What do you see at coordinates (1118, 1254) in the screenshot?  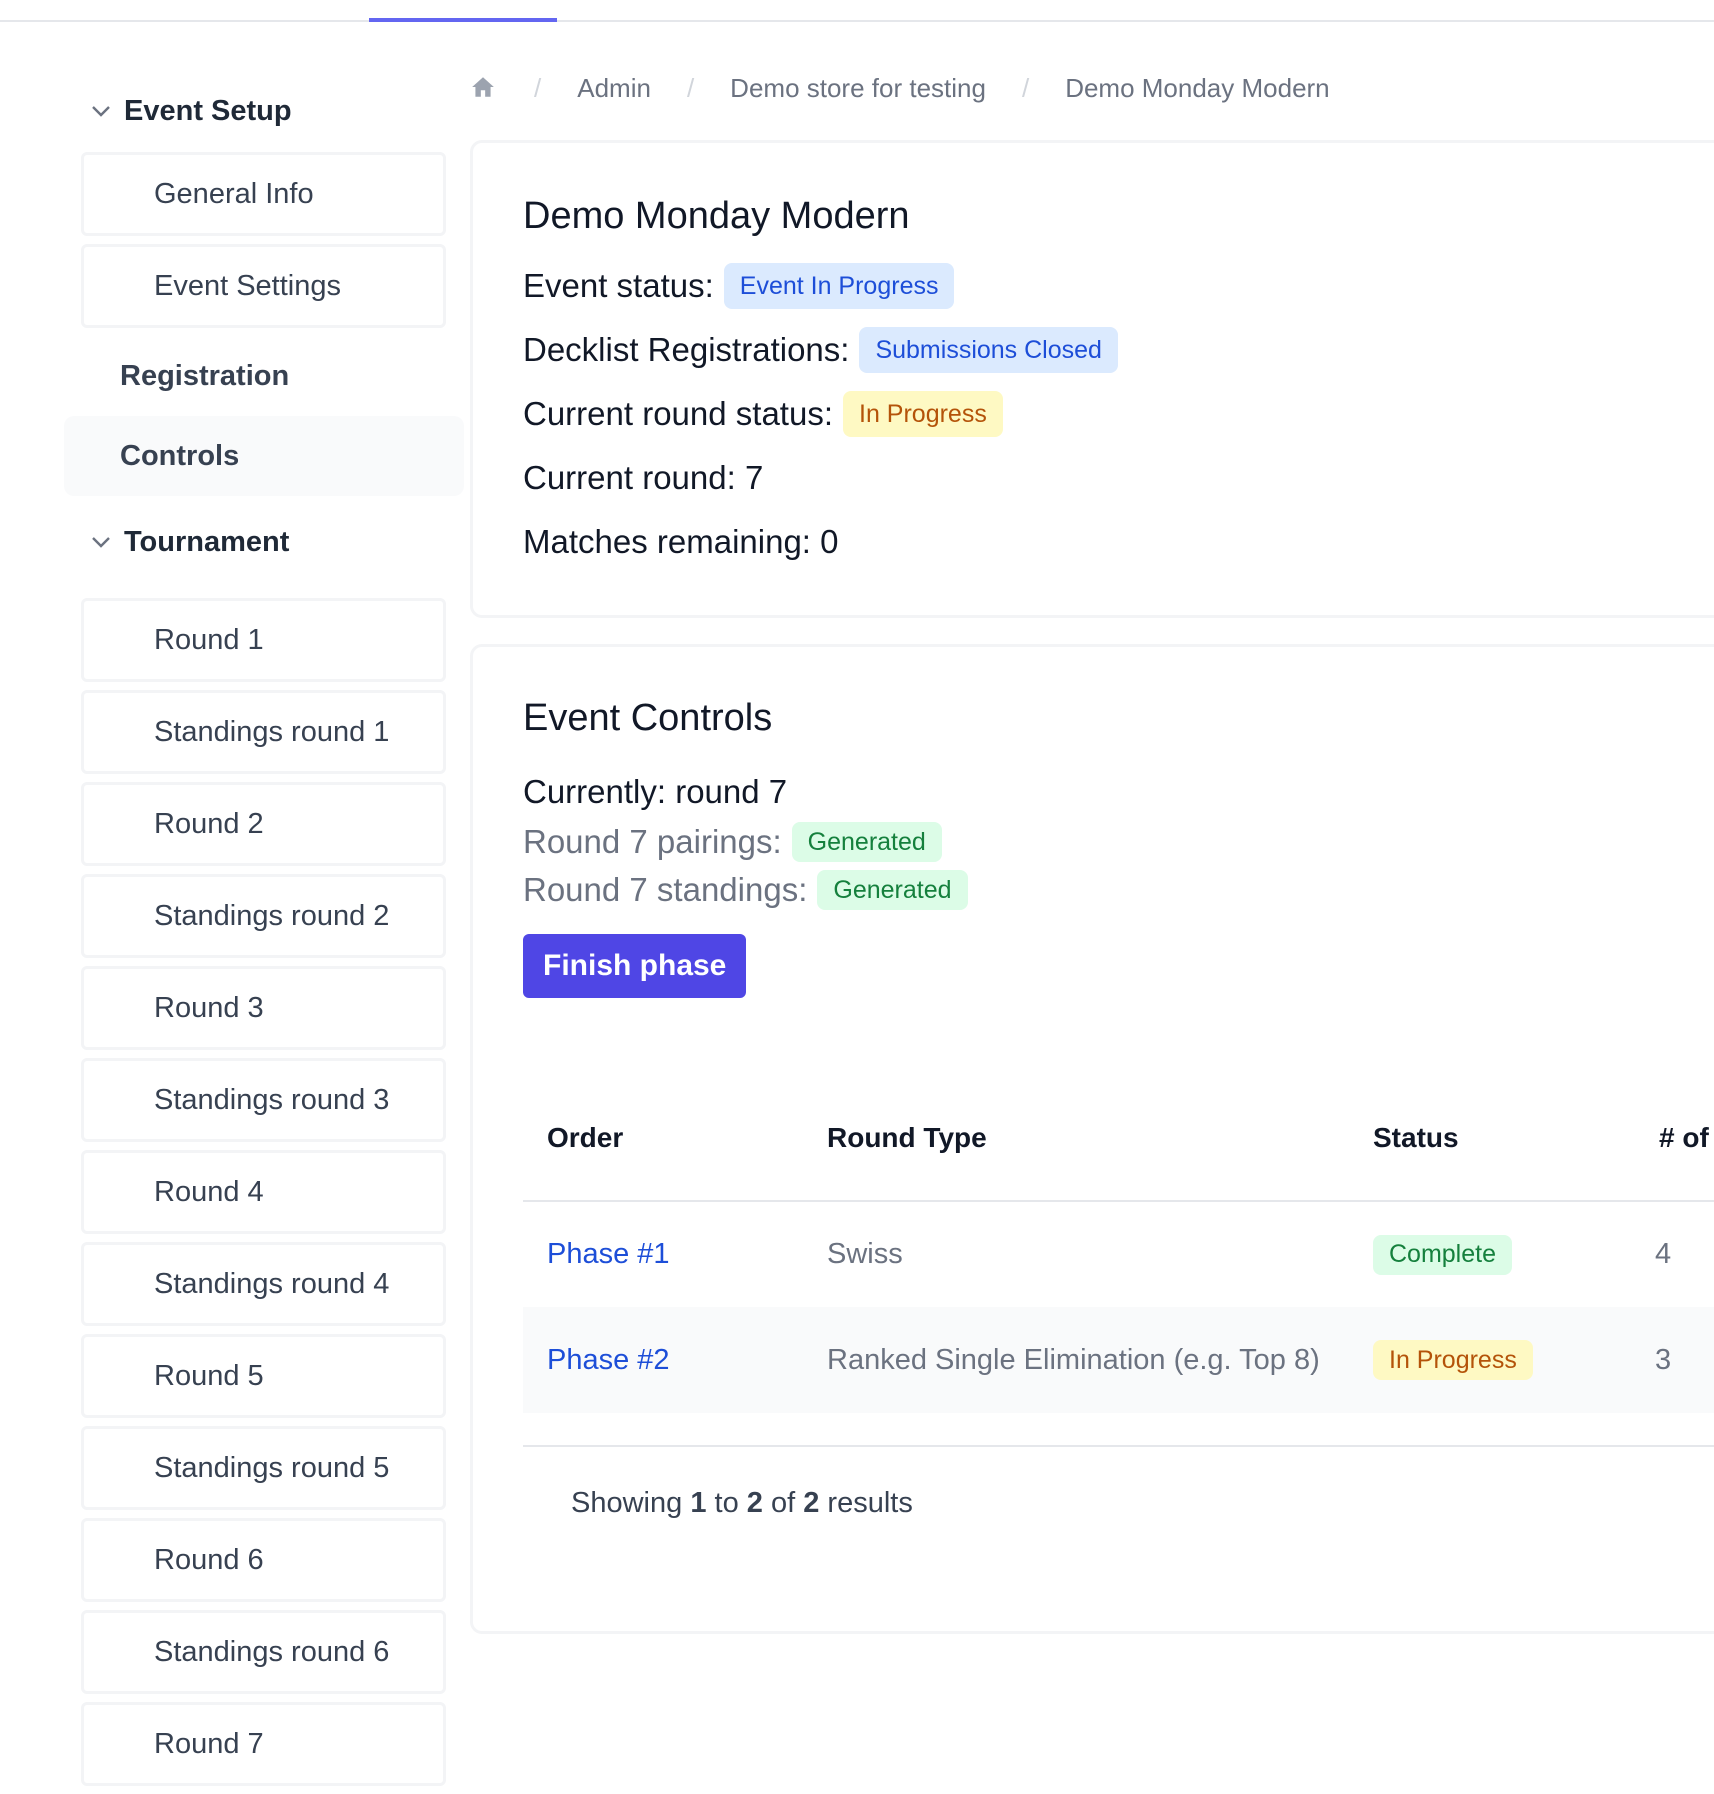 I see `table-row: Phase #1 Swiss Complete 4` at bounding box center [1118, 1254].